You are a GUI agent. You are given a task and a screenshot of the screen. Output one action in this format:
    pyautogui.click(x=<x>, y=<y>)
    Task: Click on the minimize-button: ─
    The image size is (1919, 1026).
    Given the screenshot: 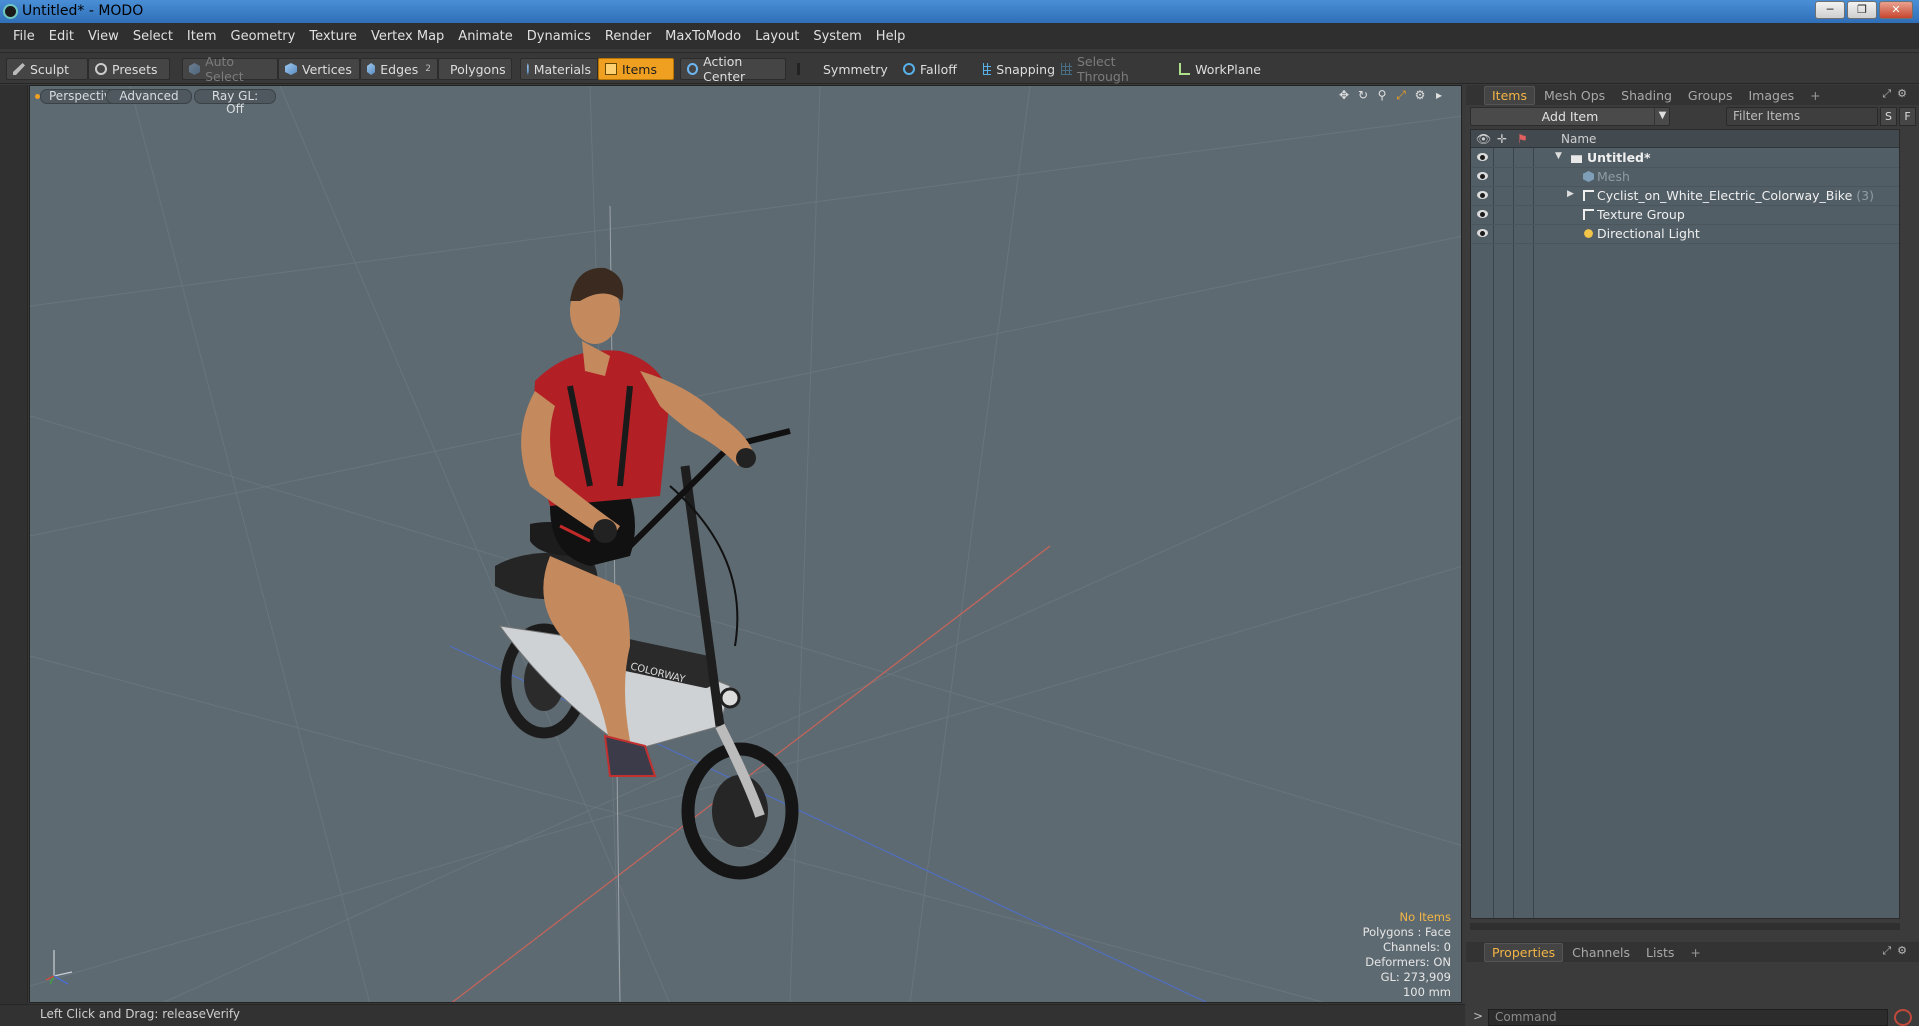 What is the action you would take?
    pyautogui.click(x=1830, y=10)
    